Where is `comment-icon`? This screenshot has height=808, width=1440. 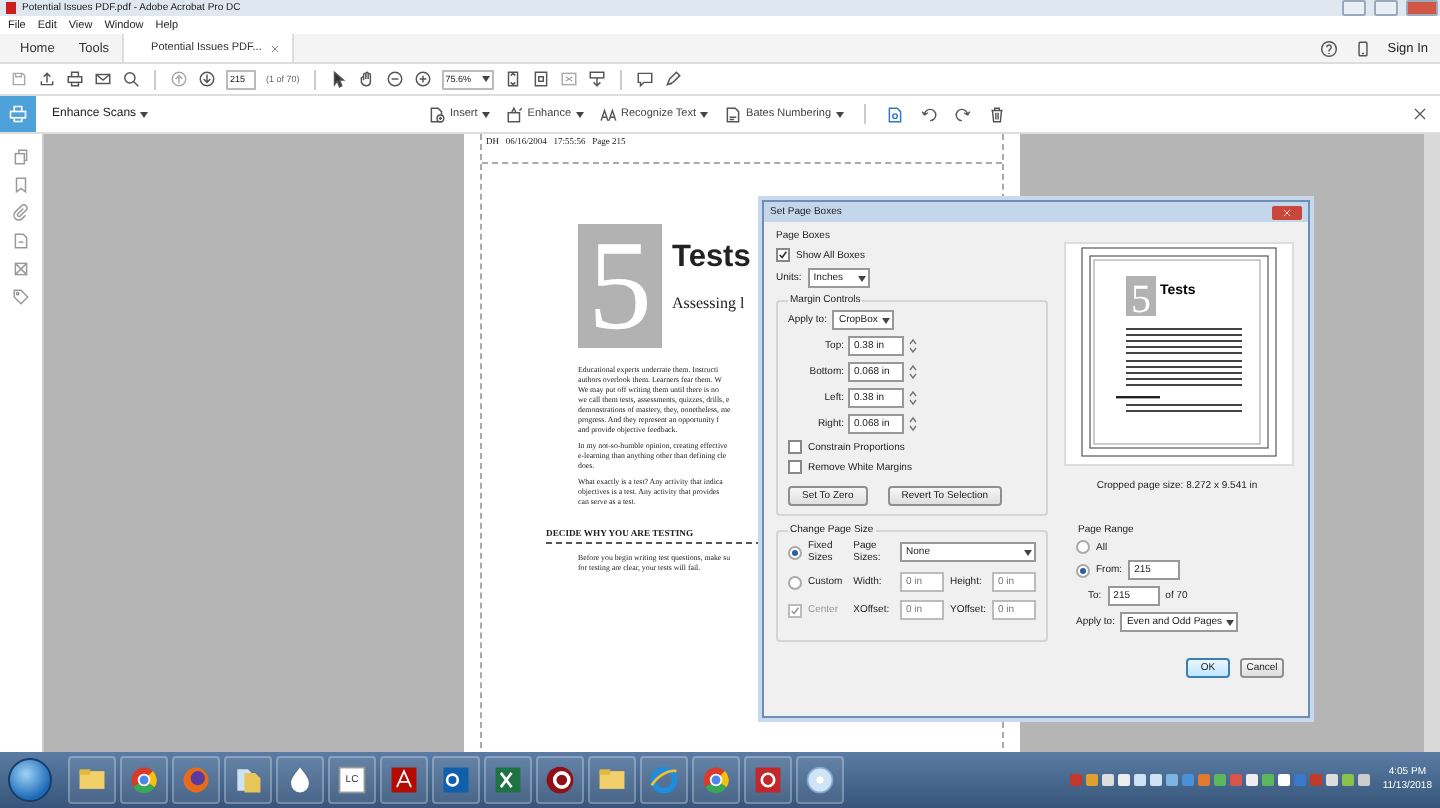
comment-icon is located at coordinates (644, 79).